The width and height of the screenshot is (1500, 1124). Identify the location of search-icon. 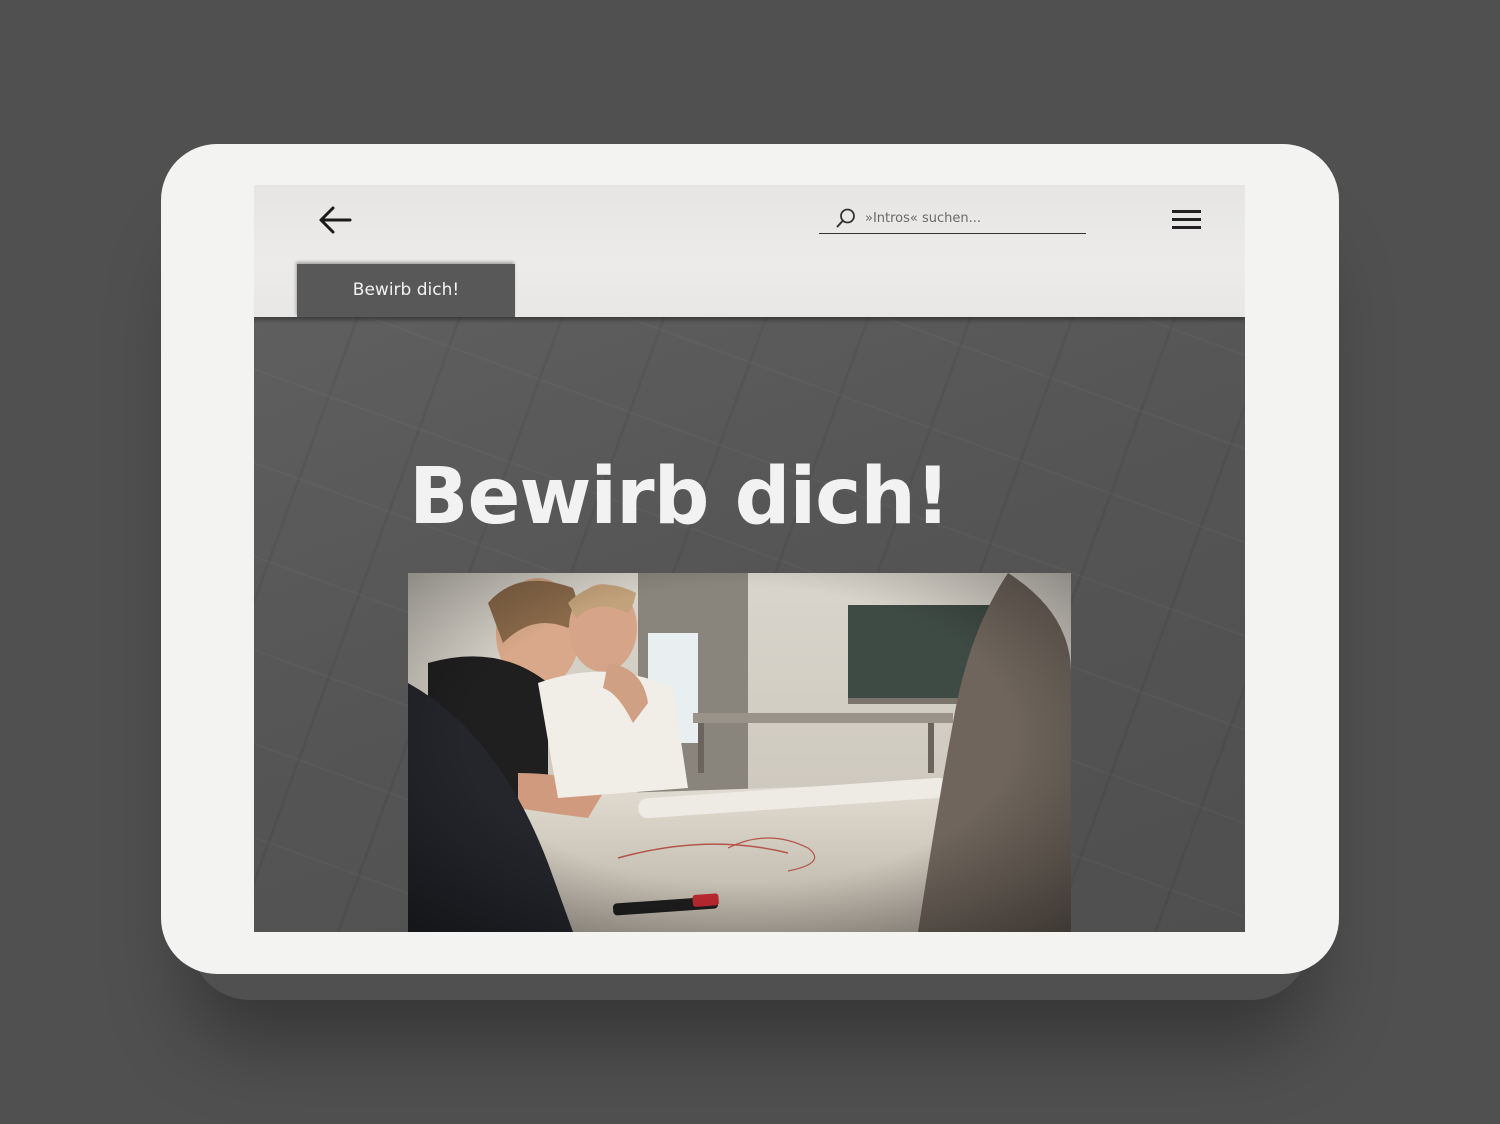
(846, 218).